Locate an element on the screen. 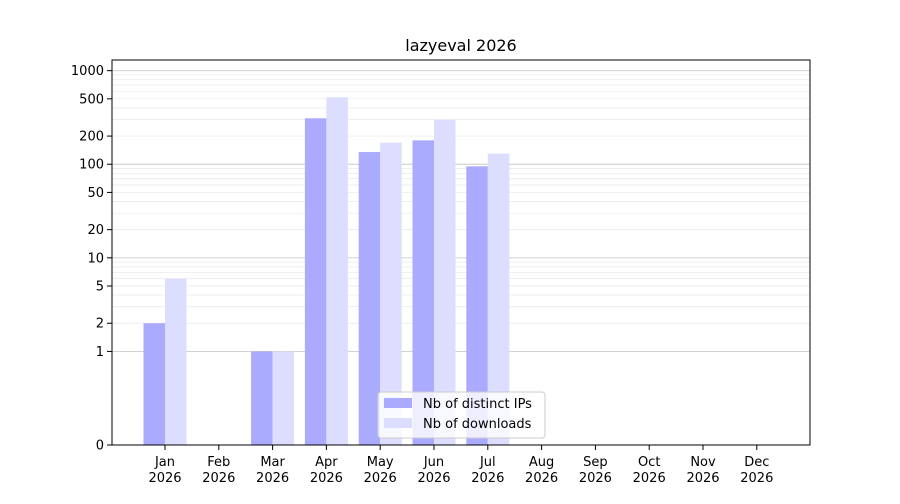 This screenshot has height=504, width=900. y-tick-label: 100 is located at coordinates (91, 165).